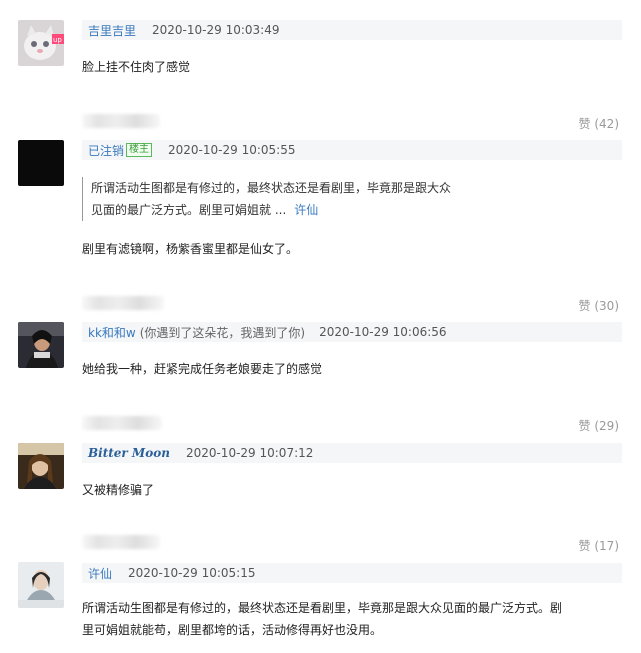 This screenshot has height=653, width=641. I want to click on comment-text: 剧里有滤镜啊，杨紫香蜜里都是仙女了。, so click(190, 249).